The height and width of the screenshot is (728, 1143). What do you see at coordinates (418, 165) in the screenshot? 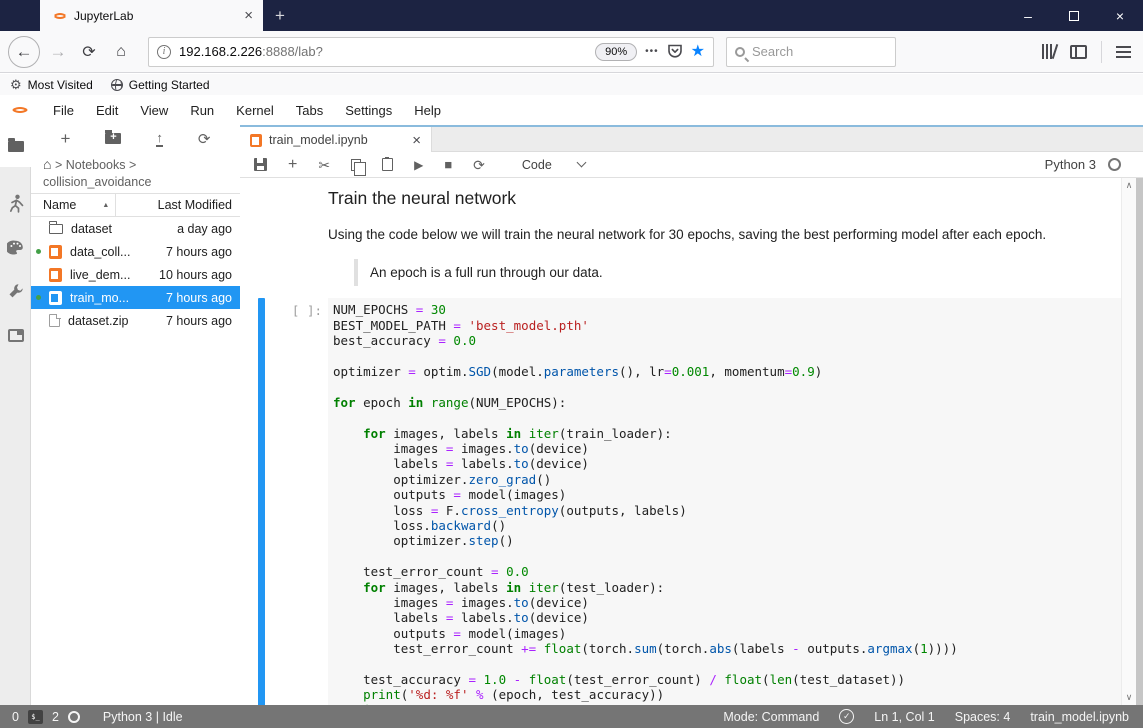
I see `run-cell-button: ▶` at bounding box center [418, 165].